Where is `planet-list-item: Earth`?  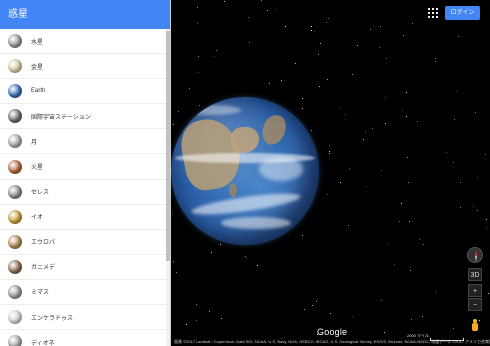 planet-list-item: Earth is located at coordinates (83, 92).